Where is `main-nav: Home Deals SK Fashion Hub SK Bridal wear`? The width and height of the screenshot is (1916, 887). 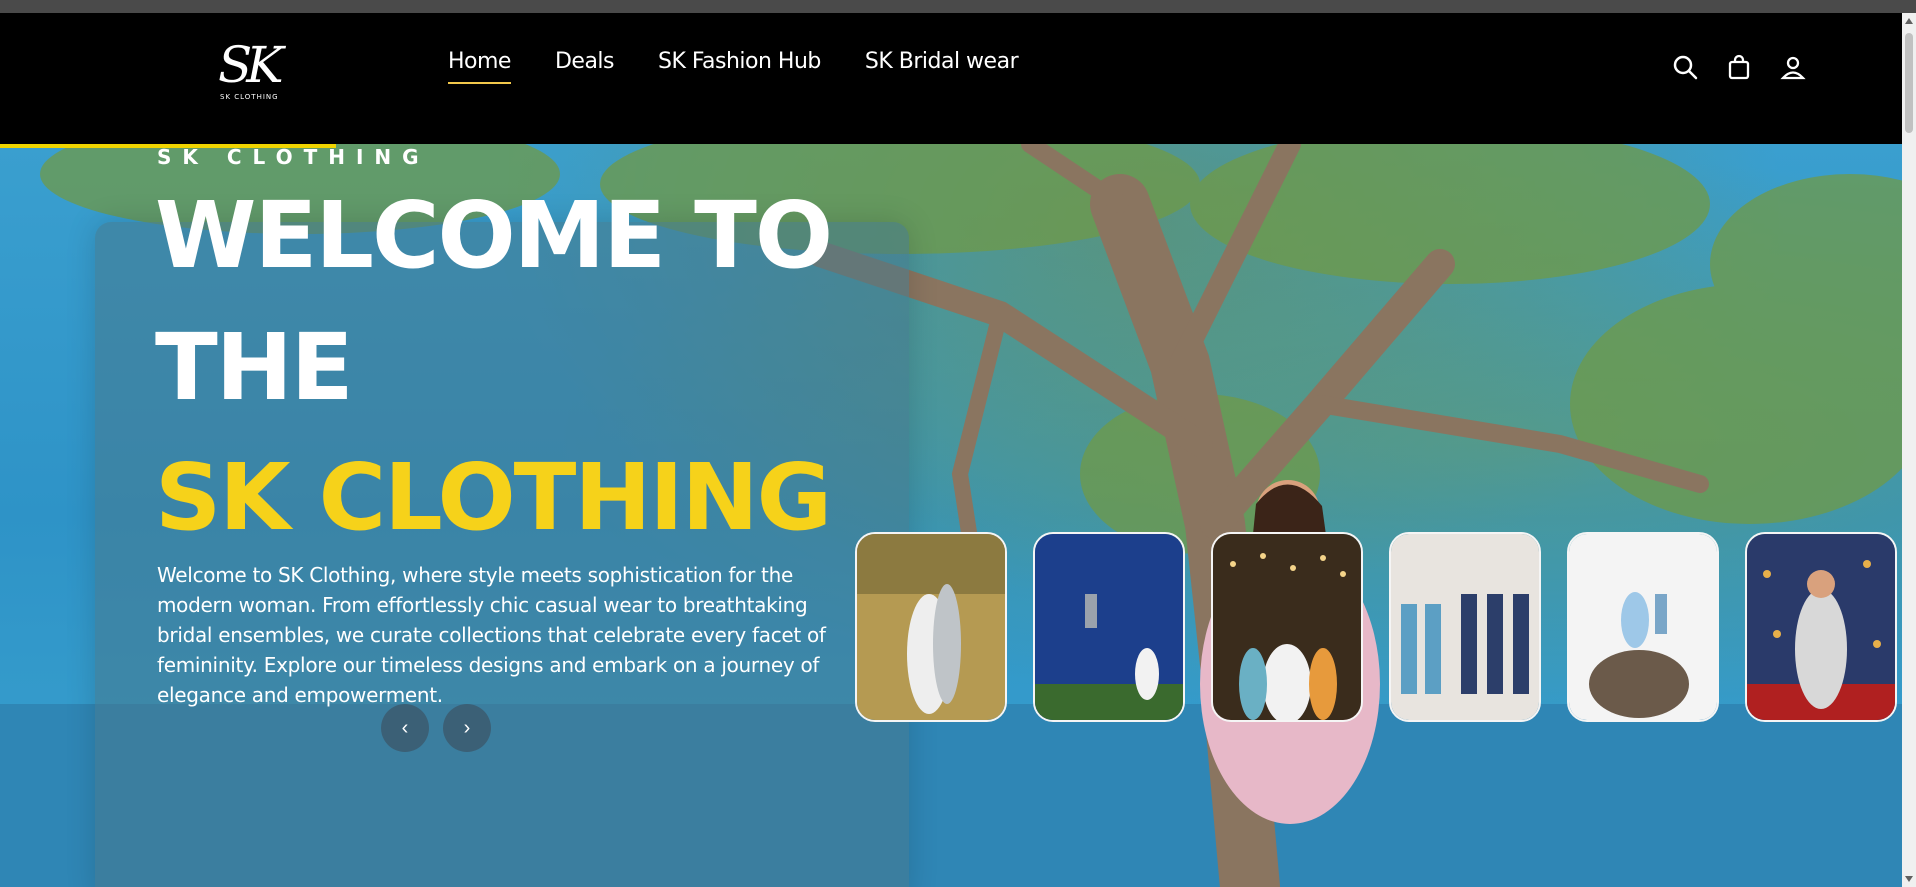
main-nav: Home Deals SK Fashion Hub SK Bridal wear is located at coordinates (733, 66).